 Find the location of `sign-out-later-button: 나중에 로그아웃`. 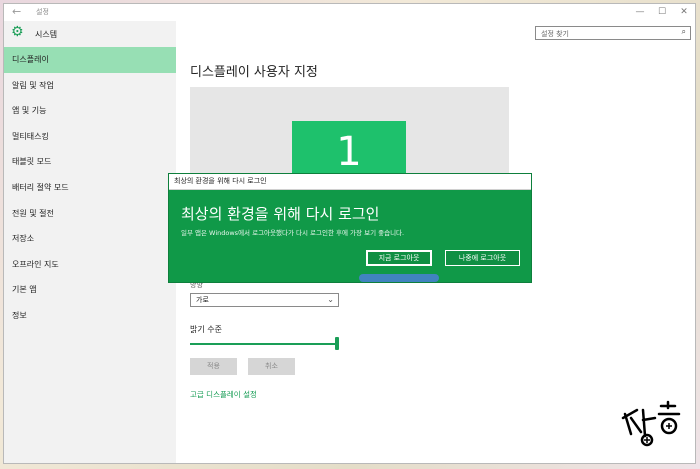

sign-out-later-button: 나중에 로그아웃 is located at coordinates (482, 258).